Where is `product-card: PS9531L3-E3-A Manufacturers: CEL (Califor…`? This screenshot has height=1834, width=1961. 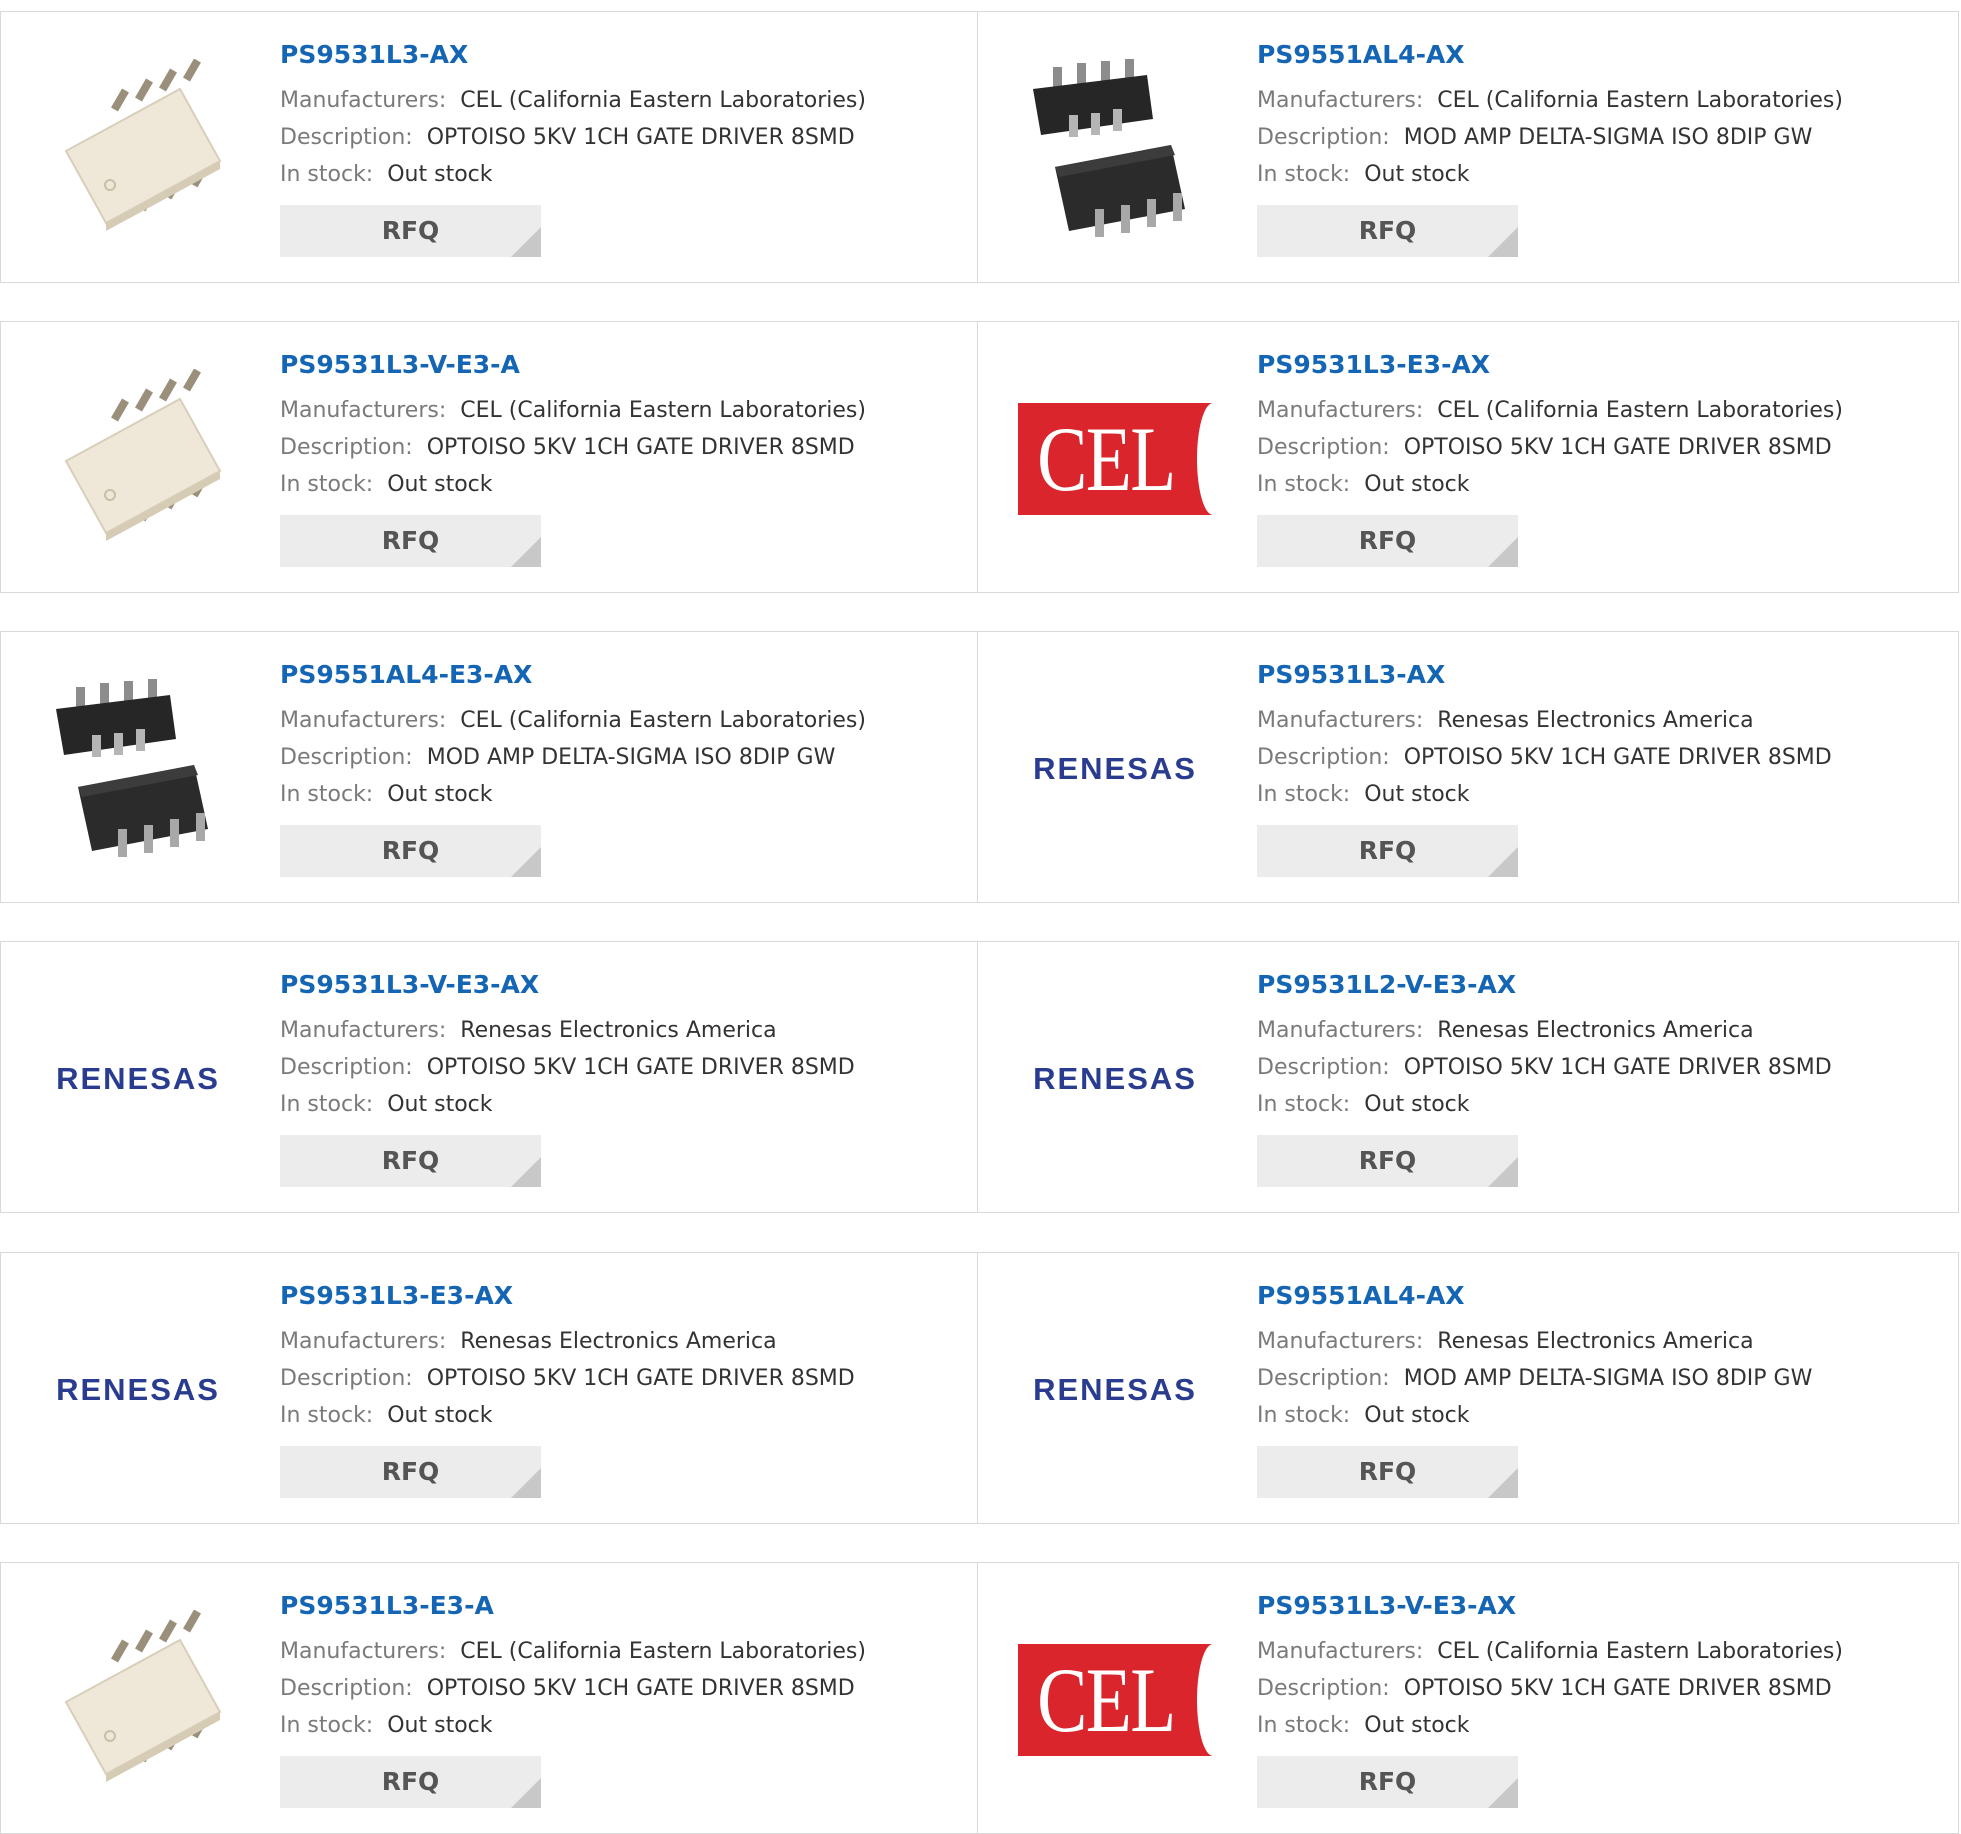 product-card: PS9531L3-E3-A Manufacturers: CEL (Califor… is located at coordinates (489, 1698).